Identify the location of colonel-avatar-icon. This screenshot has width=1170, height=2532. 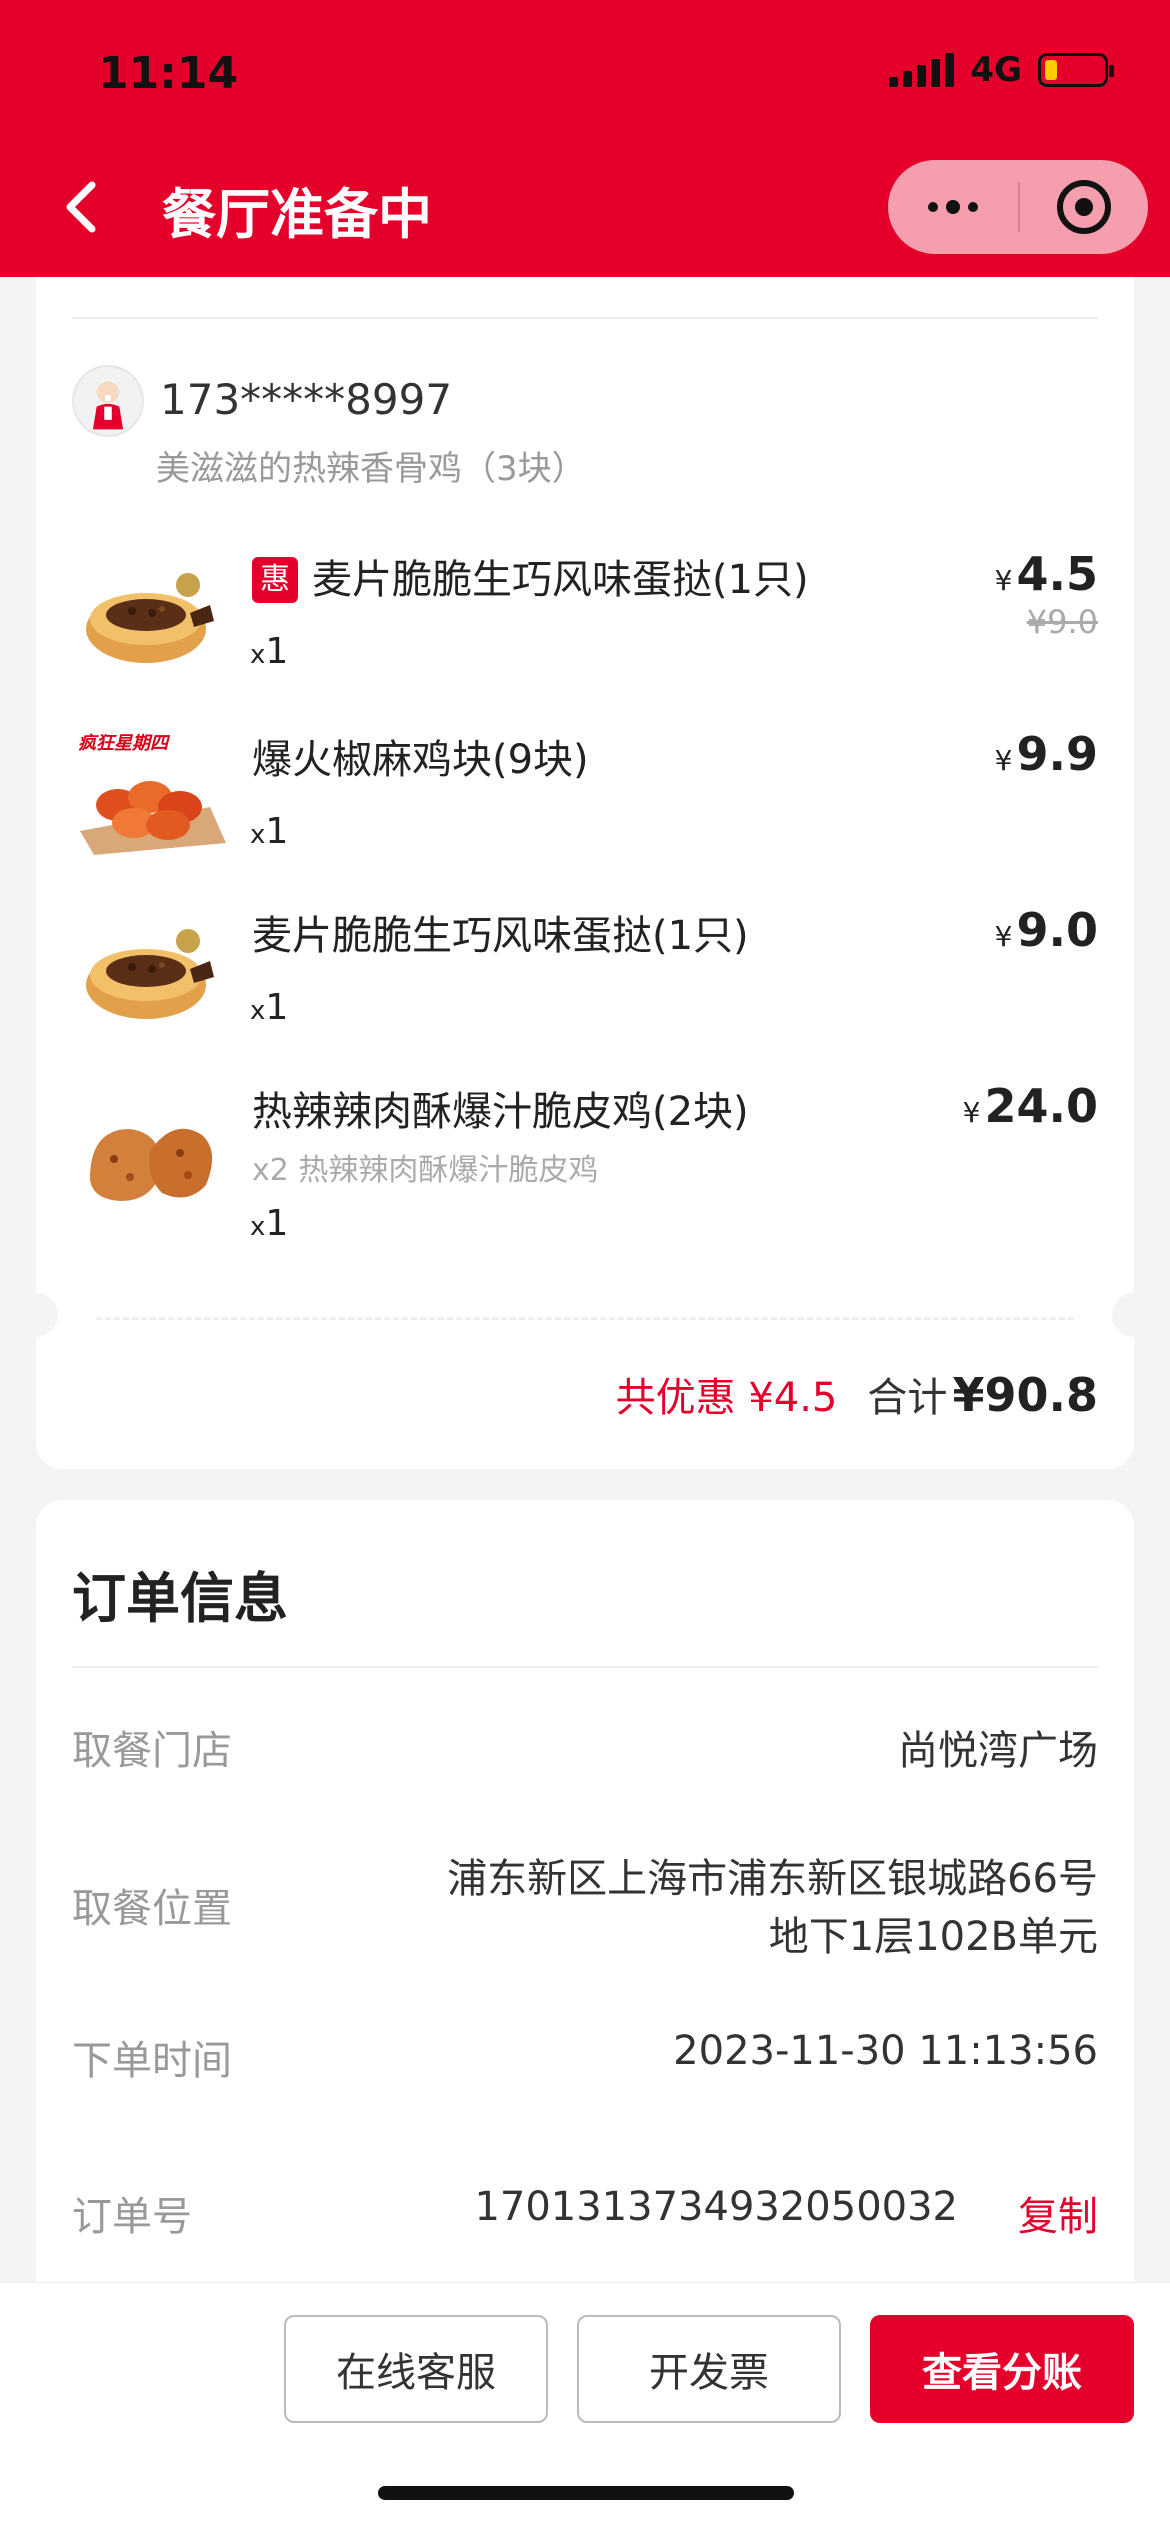
(108, 405).